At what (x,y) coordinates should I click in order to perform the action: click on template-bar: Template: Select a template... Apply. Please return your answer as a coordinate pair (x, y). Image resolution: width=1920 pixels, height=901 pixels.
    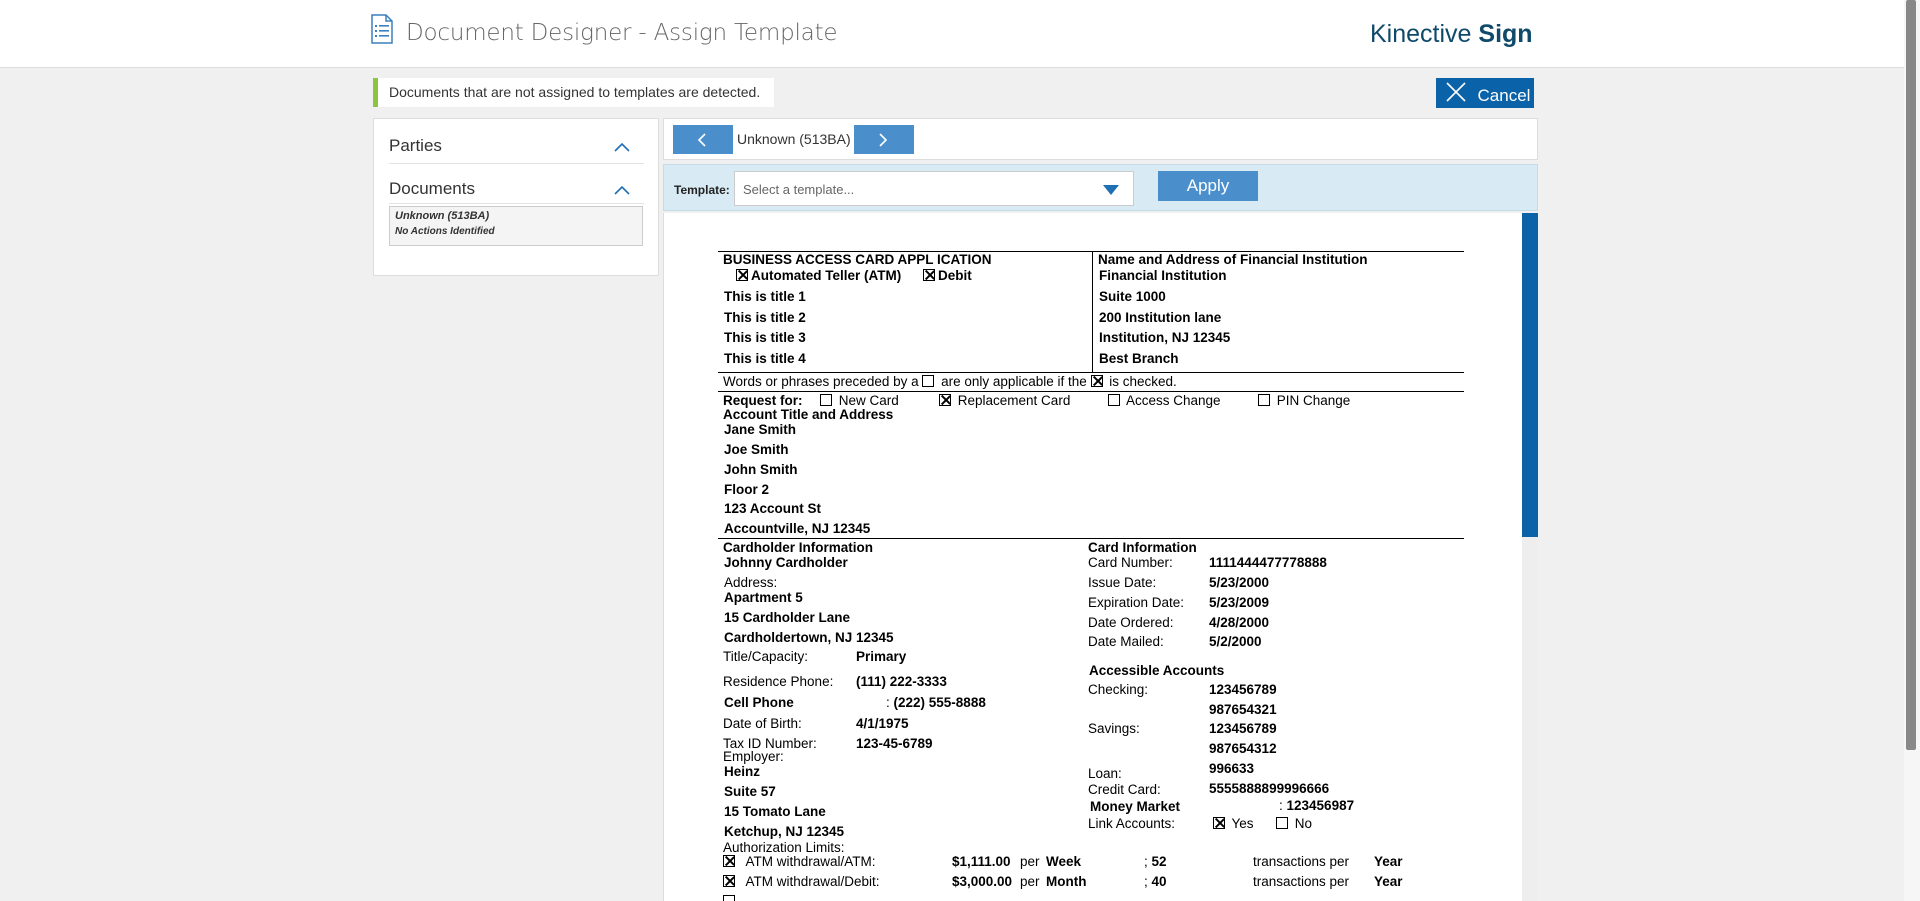
    Looking at the image, I should click on (1100, 187).